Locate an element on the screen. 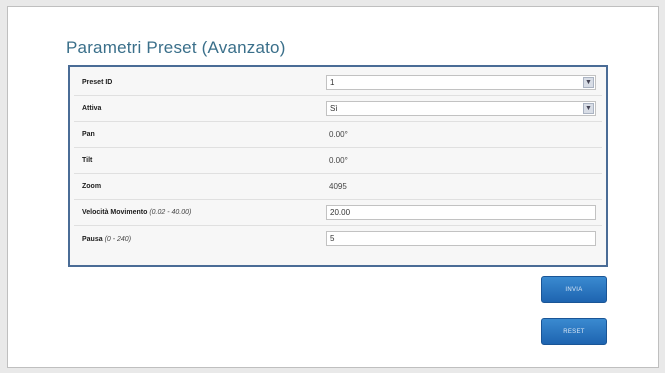  pausa-label: Pausa (0 - 240) is located at coordinates (106, 239).